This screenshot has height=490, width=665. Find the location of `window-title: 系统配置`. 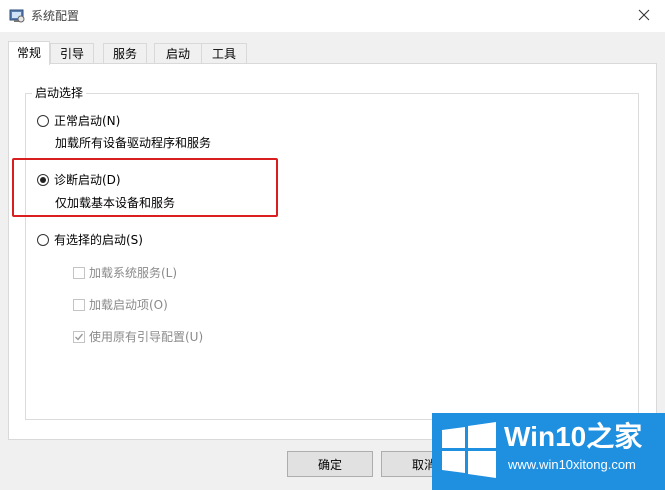

window-title: 系统配置 is located at coordinates (55, 16).